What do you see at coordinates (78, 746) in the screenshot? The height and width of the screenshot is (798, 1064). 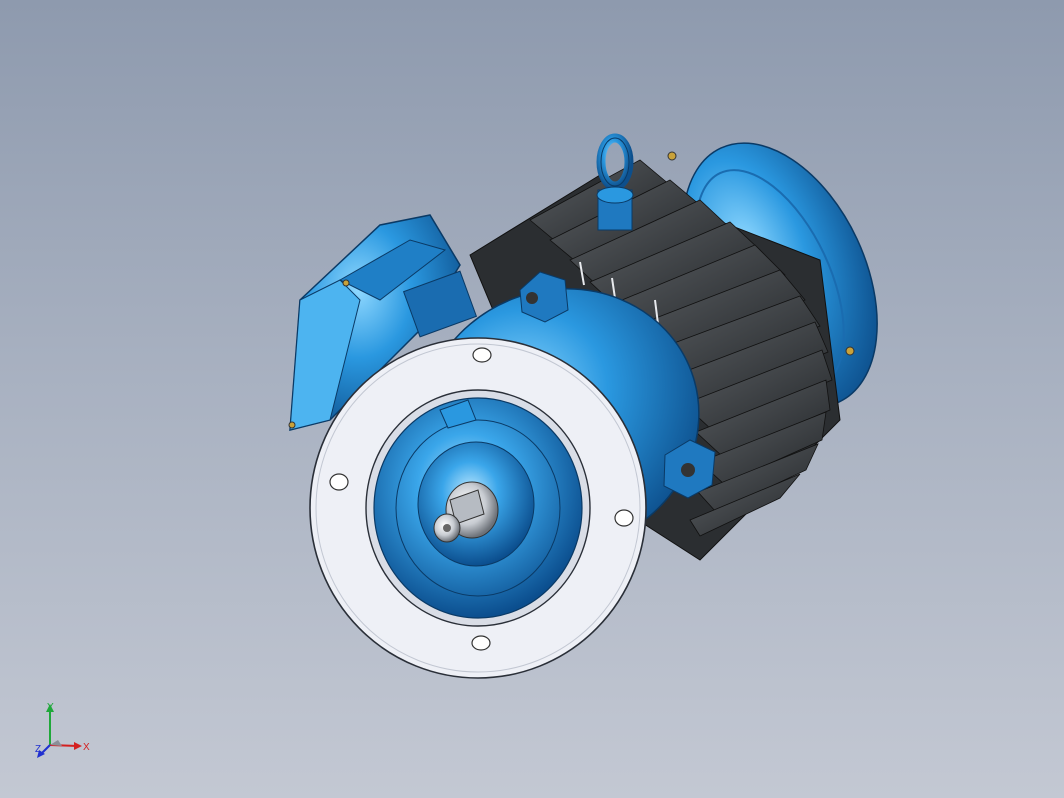 I see `x-axis-arrow` at bounding box center [78, 746].